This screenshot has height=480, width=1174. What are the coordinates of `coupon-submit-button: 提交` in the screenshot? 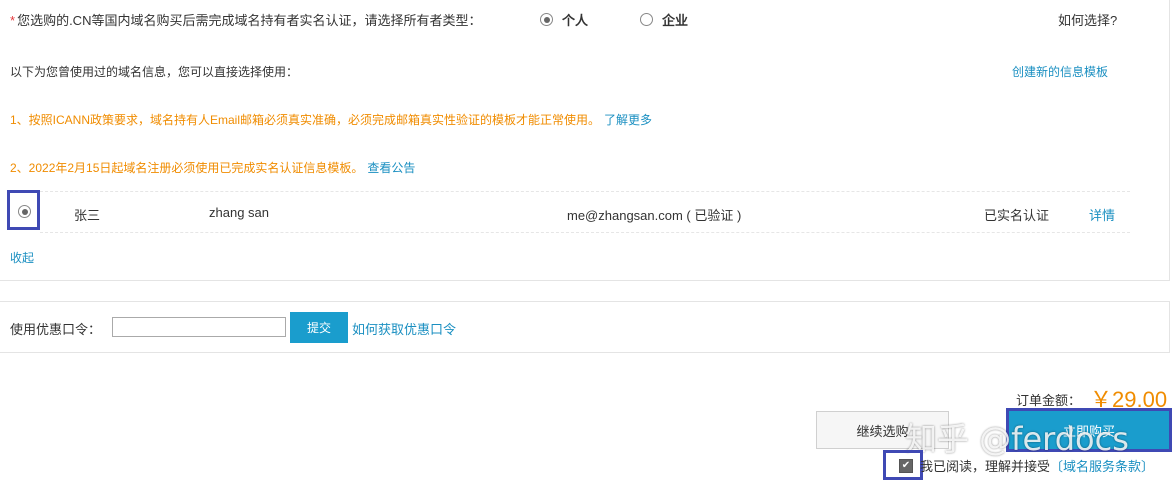 It's located at (319, 327).